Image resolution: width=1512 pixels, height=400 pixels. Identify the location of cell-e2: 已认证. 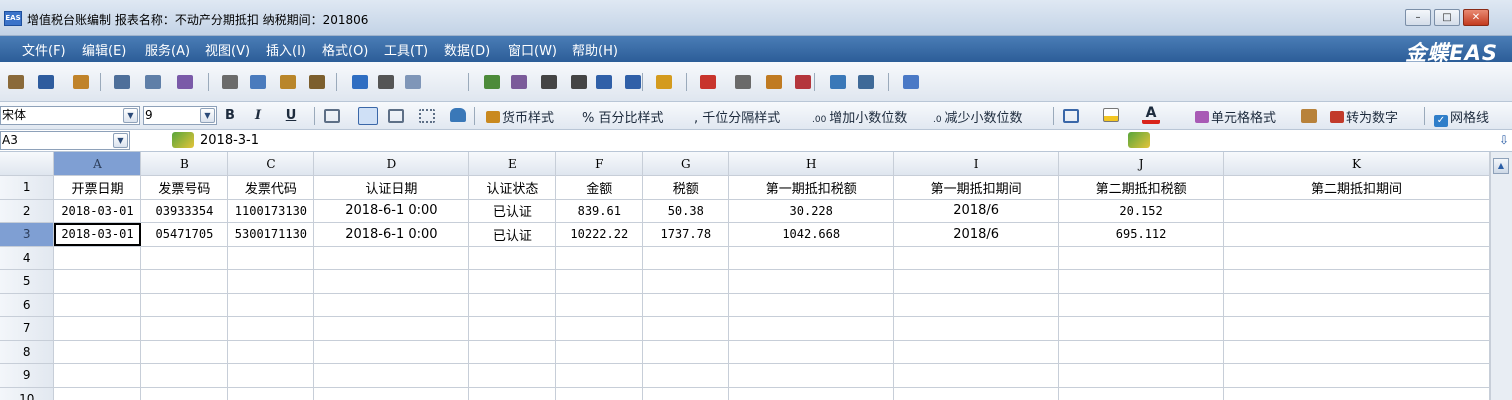
(512, 211).